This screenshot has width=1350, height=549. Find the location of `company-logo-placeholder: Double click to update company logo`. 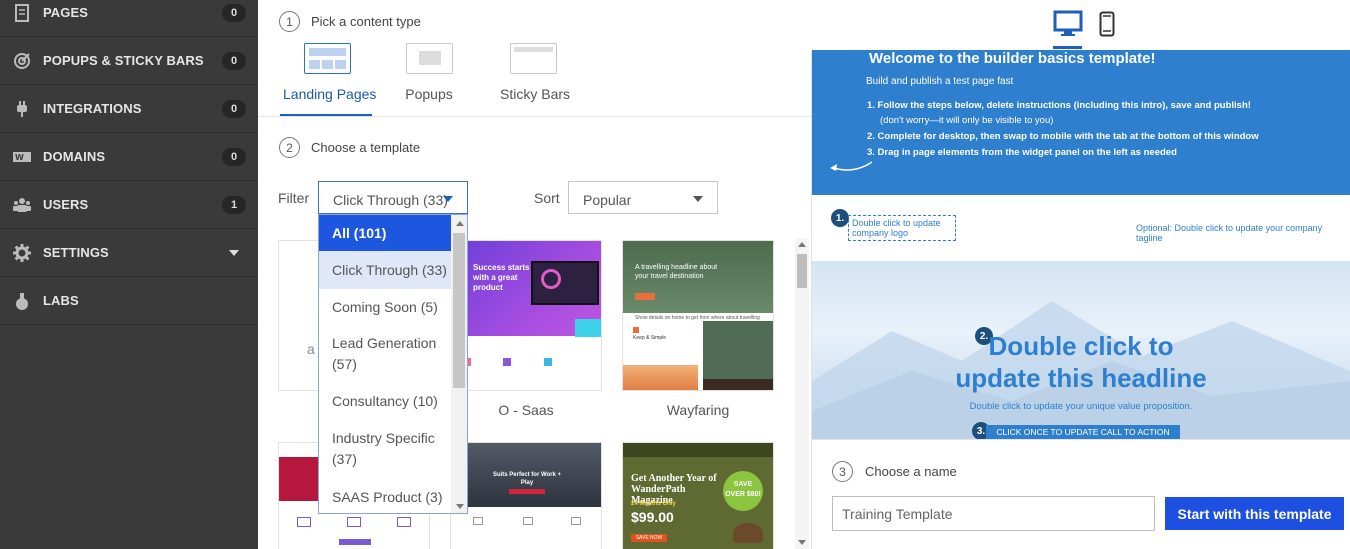

company-logo-placeholder: Double click to update company logo is located at coordinates (902, 228).